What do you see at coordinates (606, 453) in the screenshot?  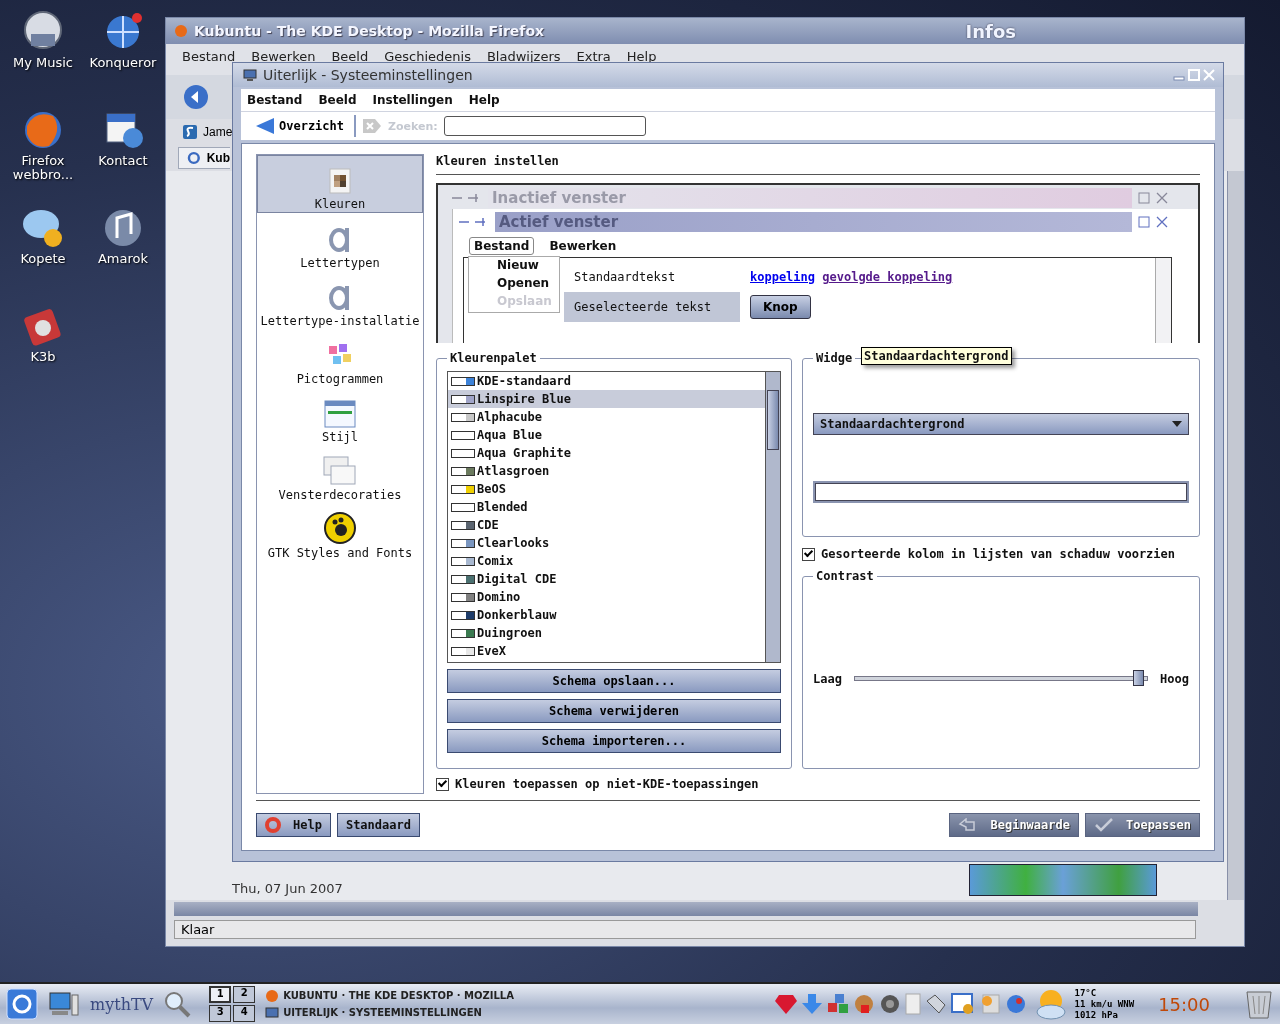 I see `scheme-item: Aqua Graphite` at bounding box center [606, 453].